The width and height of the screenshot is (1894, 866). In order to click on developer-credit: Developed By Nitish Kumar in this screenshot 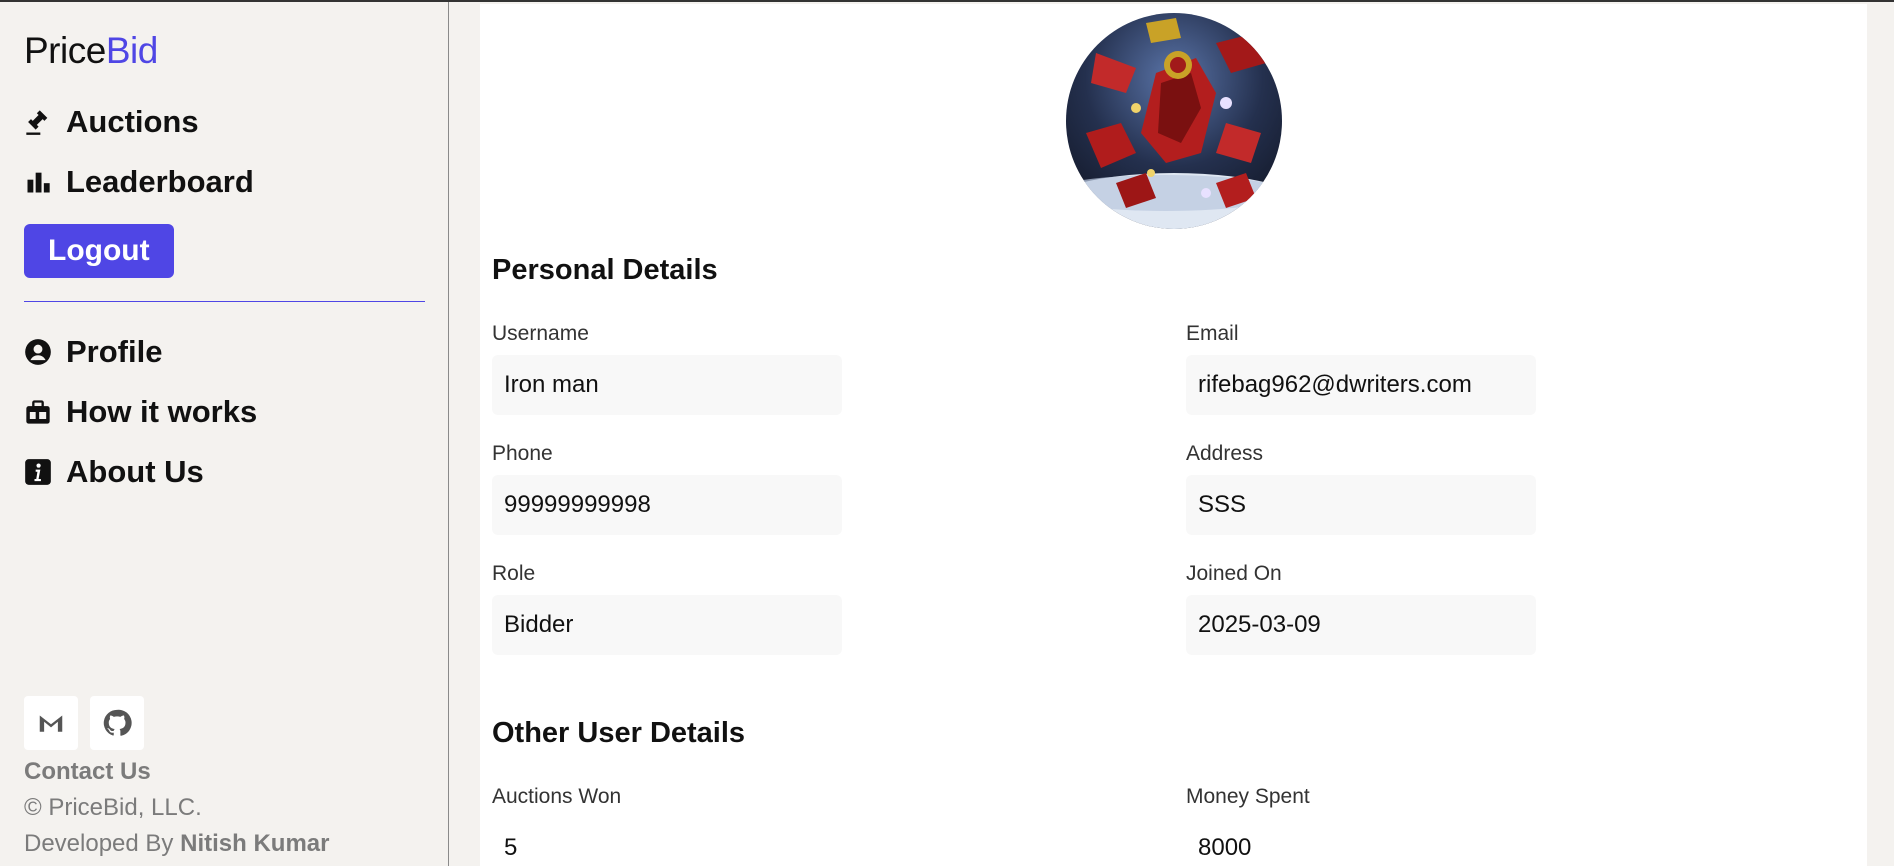, I will do `click(176, 844)`.